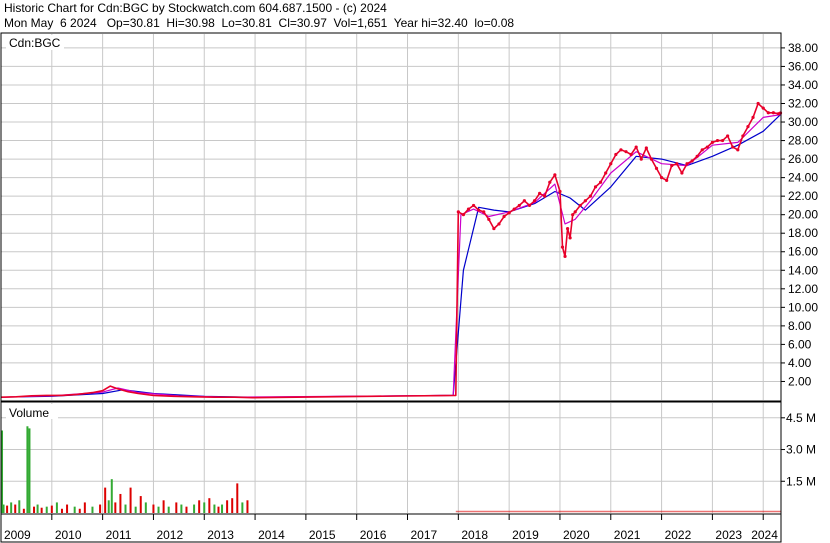 This screenshot has height=543, width=830. I want to click on year-tick-label: 2010, so click(68, 535).